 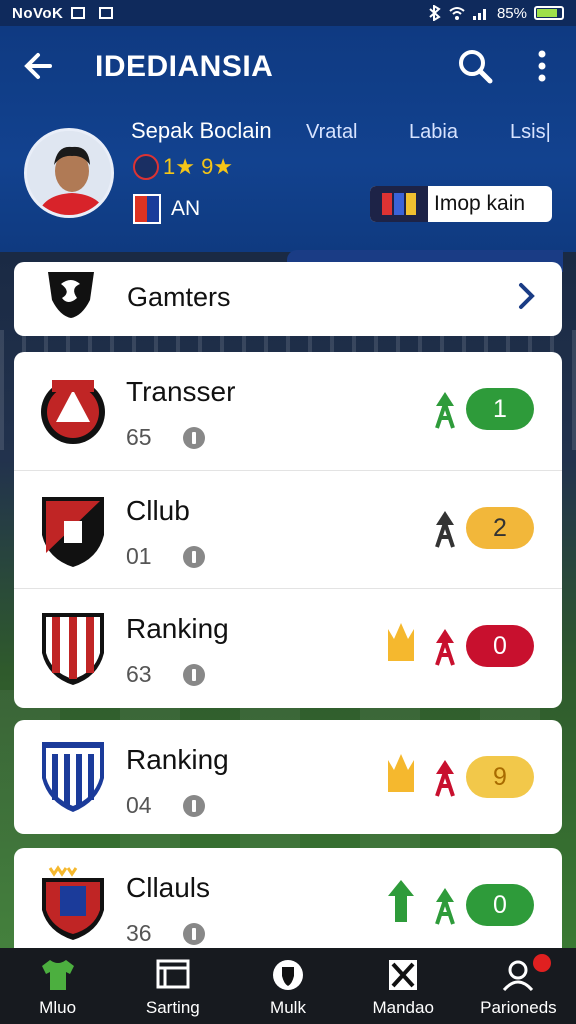 What do you see at coordinates (186, 208) in the screenshot?
I see `club-label: AN` at bounding box center [186, 208].